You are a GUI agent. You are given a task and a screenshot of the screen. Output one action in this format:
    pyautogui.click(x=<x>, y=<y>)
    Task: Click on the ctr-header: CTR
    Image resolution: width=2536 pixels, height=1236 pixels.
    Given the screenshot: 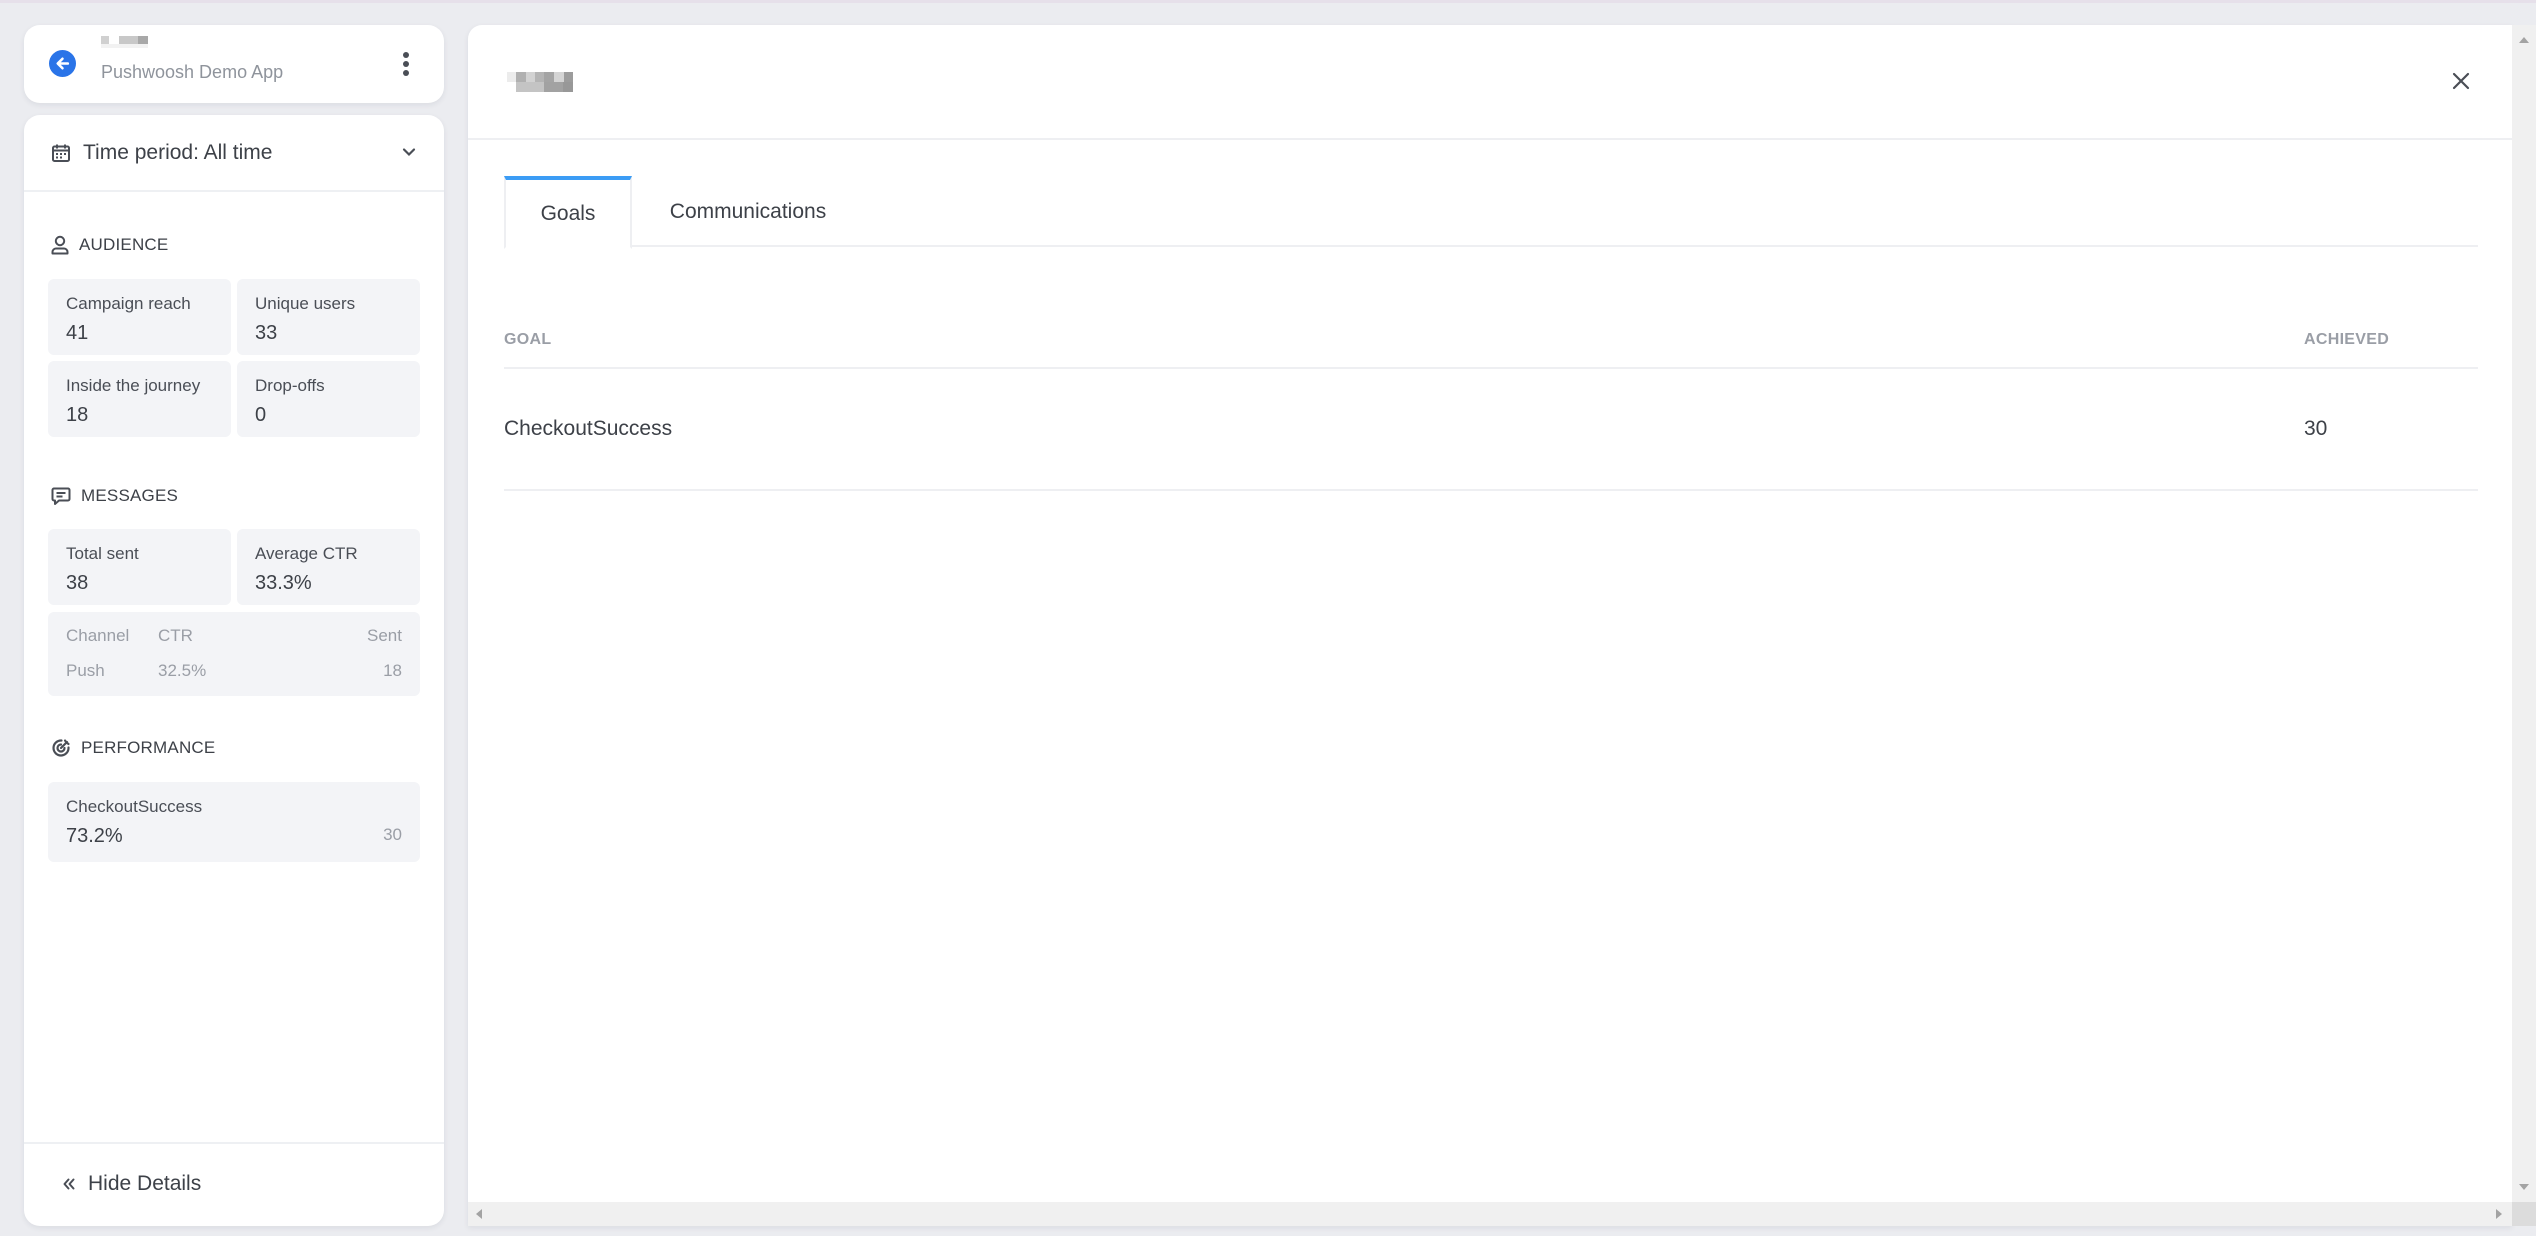 What is the action you would take?
    pyautogui.click(x=175, y=635)
    